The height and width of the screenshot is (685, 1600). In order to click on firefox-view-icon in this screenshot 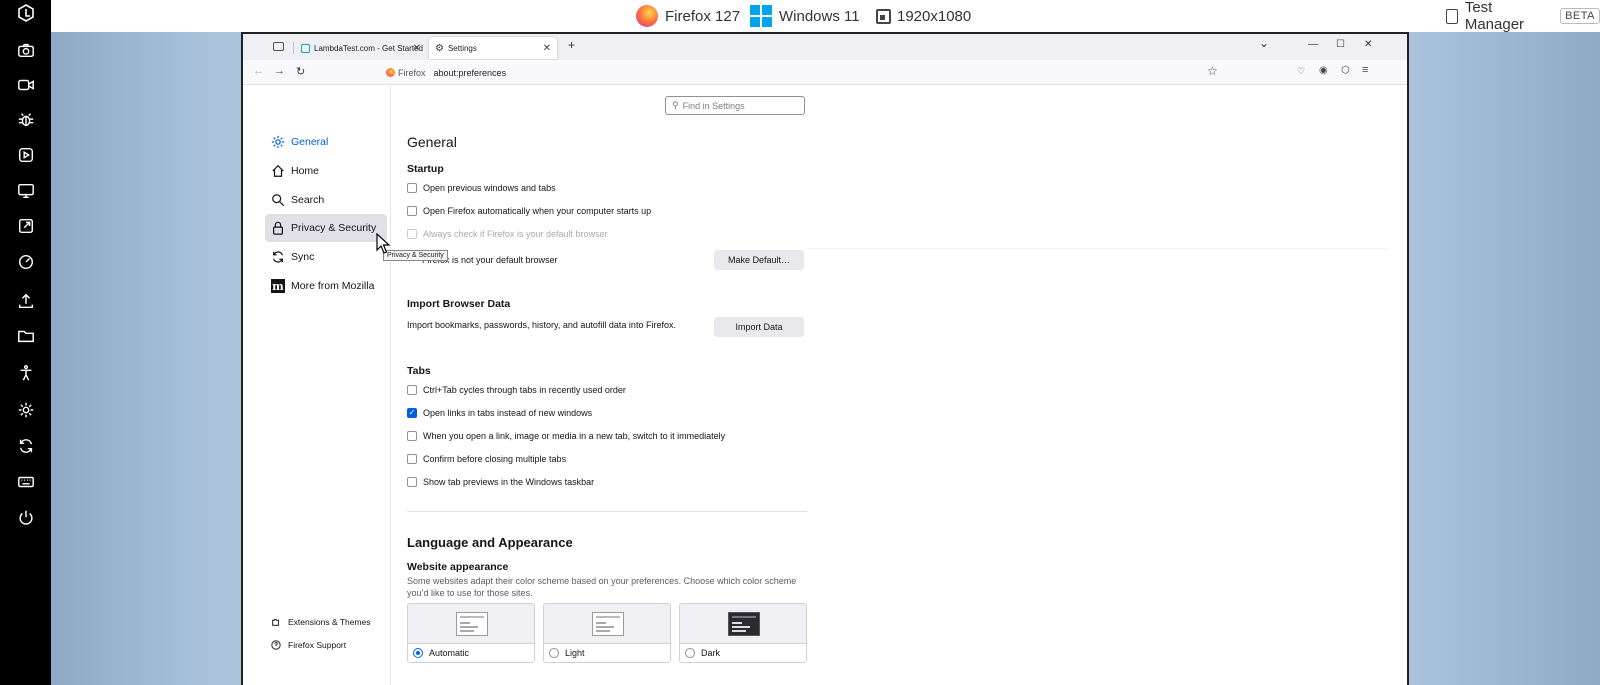, I will do `click(278, 46)`.